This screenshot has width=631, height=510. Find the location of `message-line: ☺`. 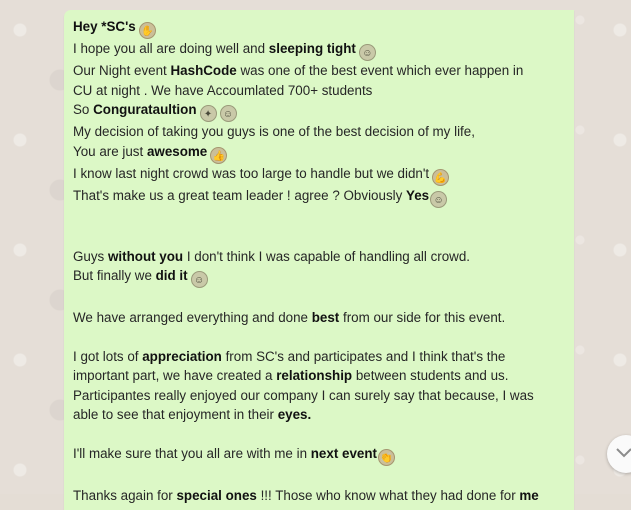

message-line: ☺ is located at coordinates (319, 507).